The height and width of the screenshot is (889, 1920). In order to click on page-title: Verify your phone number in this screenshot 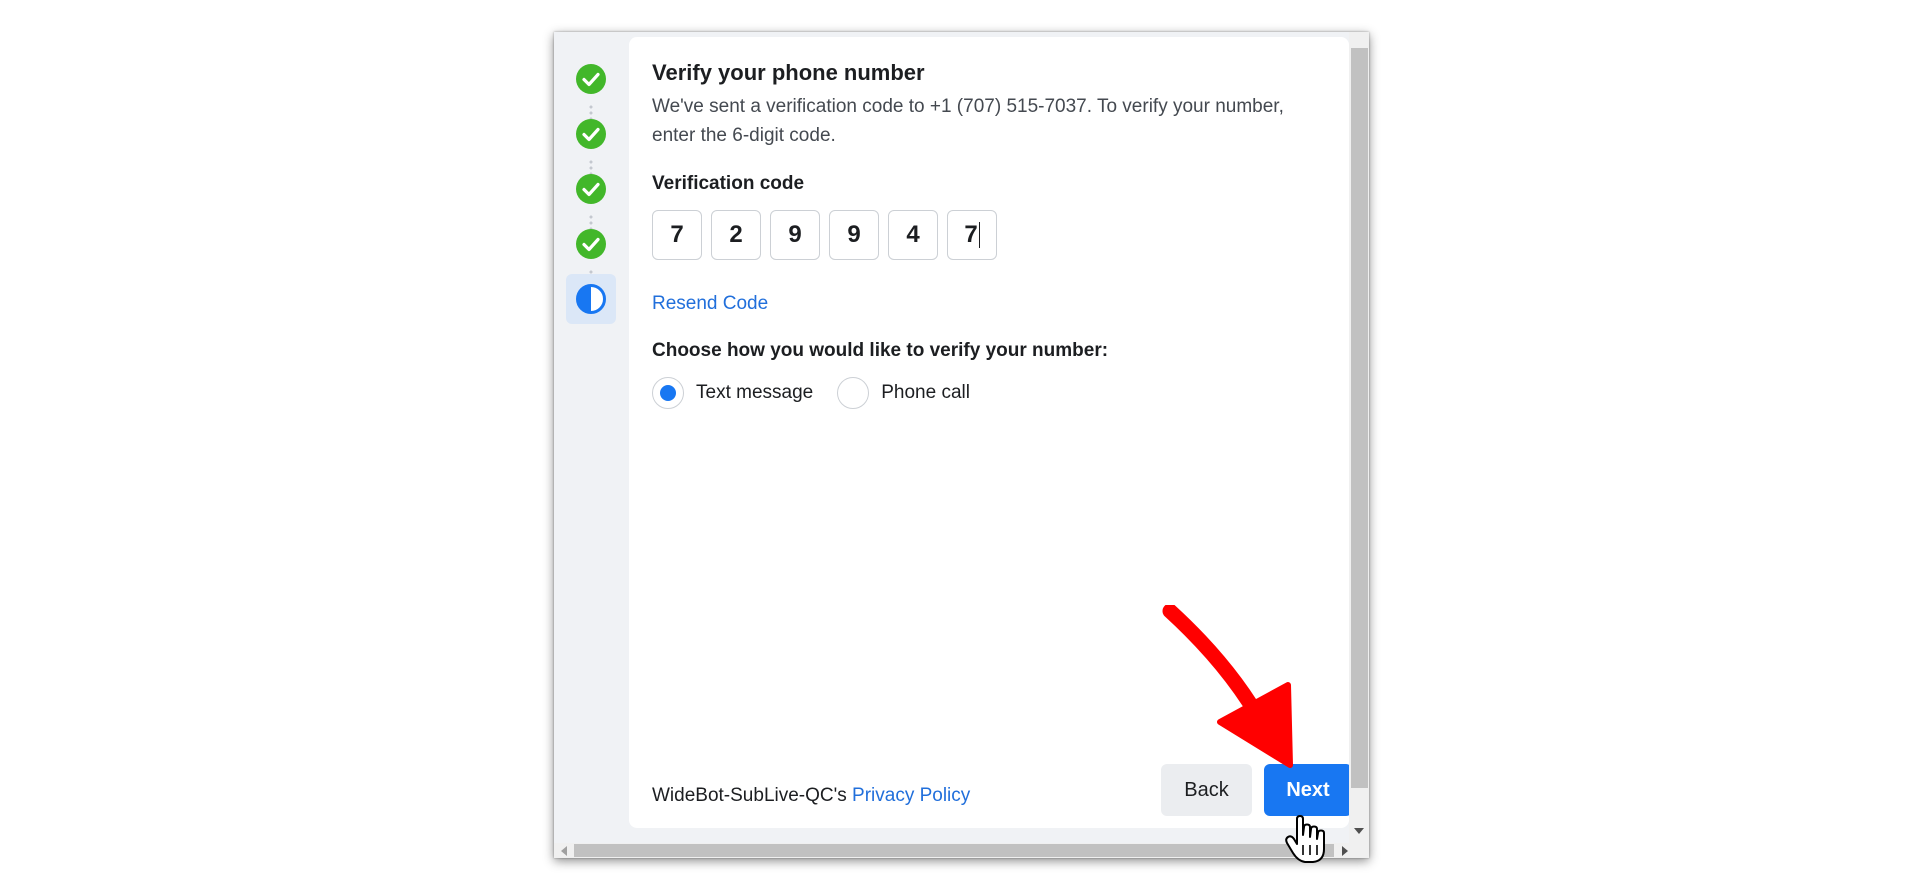, I will do `click(788, 72)`.